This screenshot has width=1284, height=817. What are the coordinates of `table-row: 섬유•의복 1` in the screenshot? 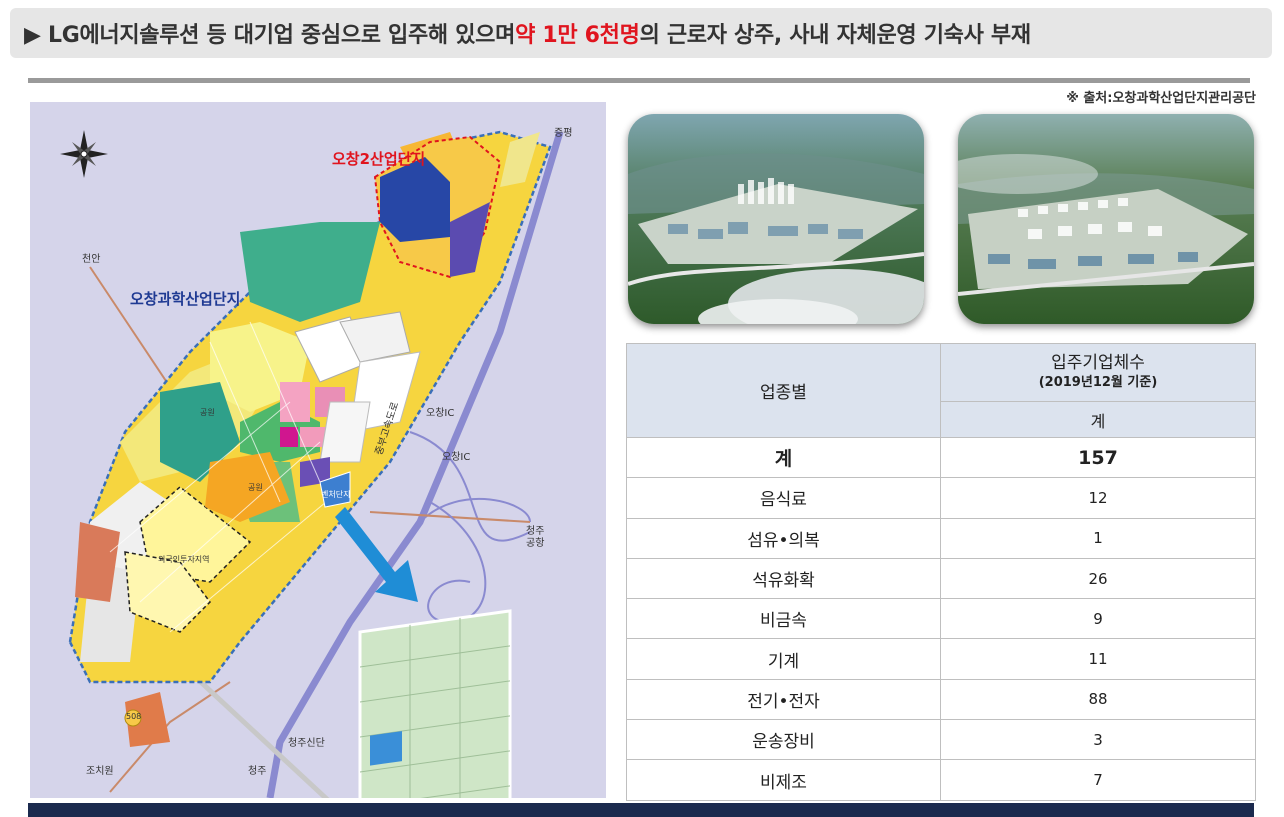 It's located at (941, 538).